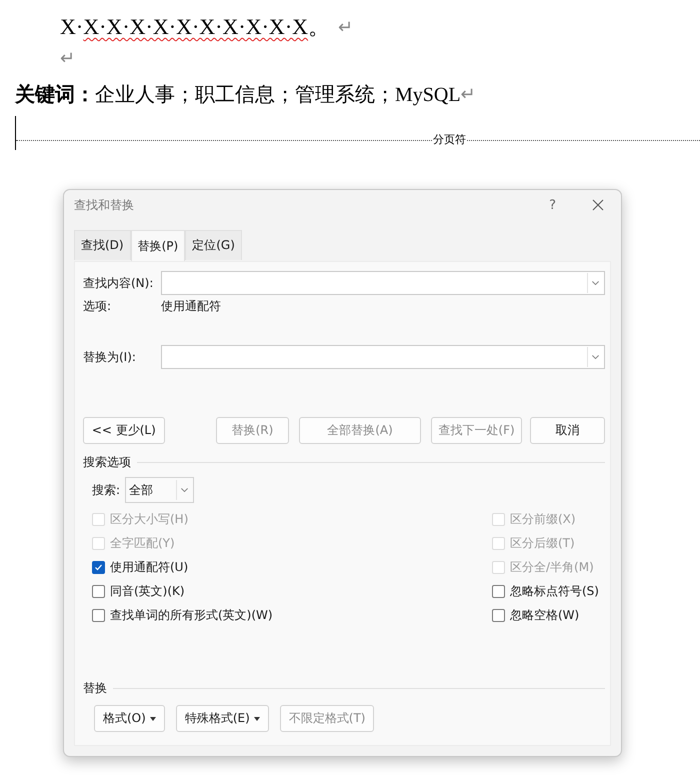  I want to click on check-icon, so click(98, 567).